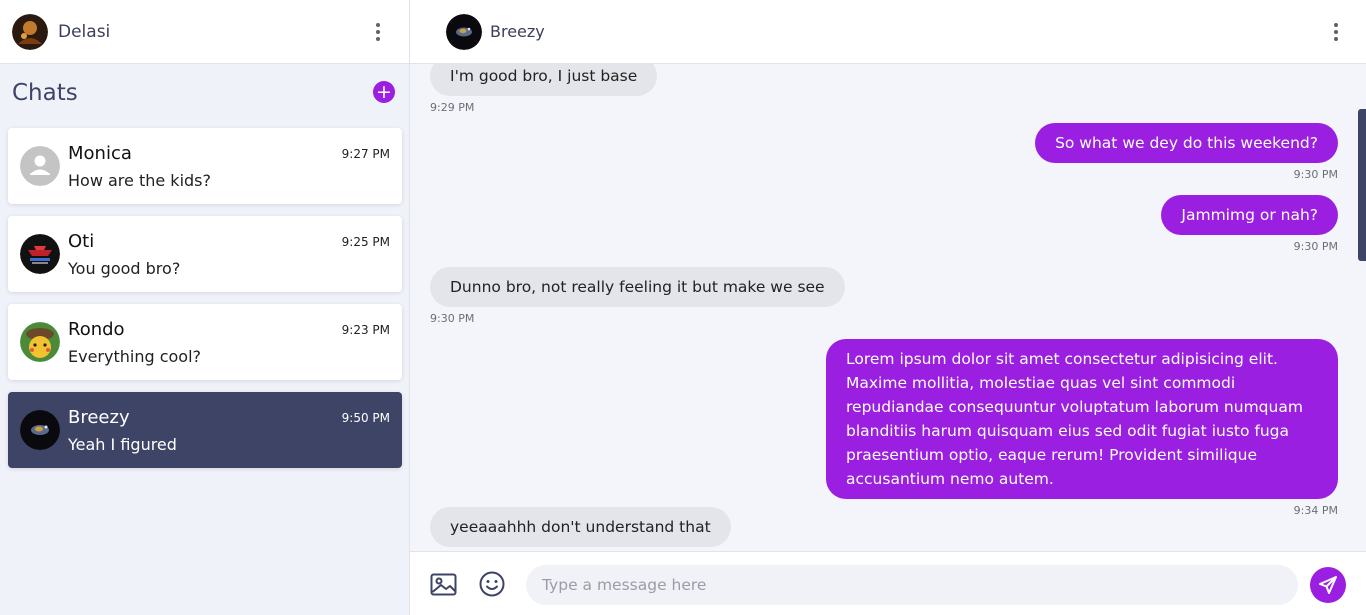  Describe the element at coordinates (365, 330) in the screenshot. I see `chat-item-time: 9:23 PM` at that location.